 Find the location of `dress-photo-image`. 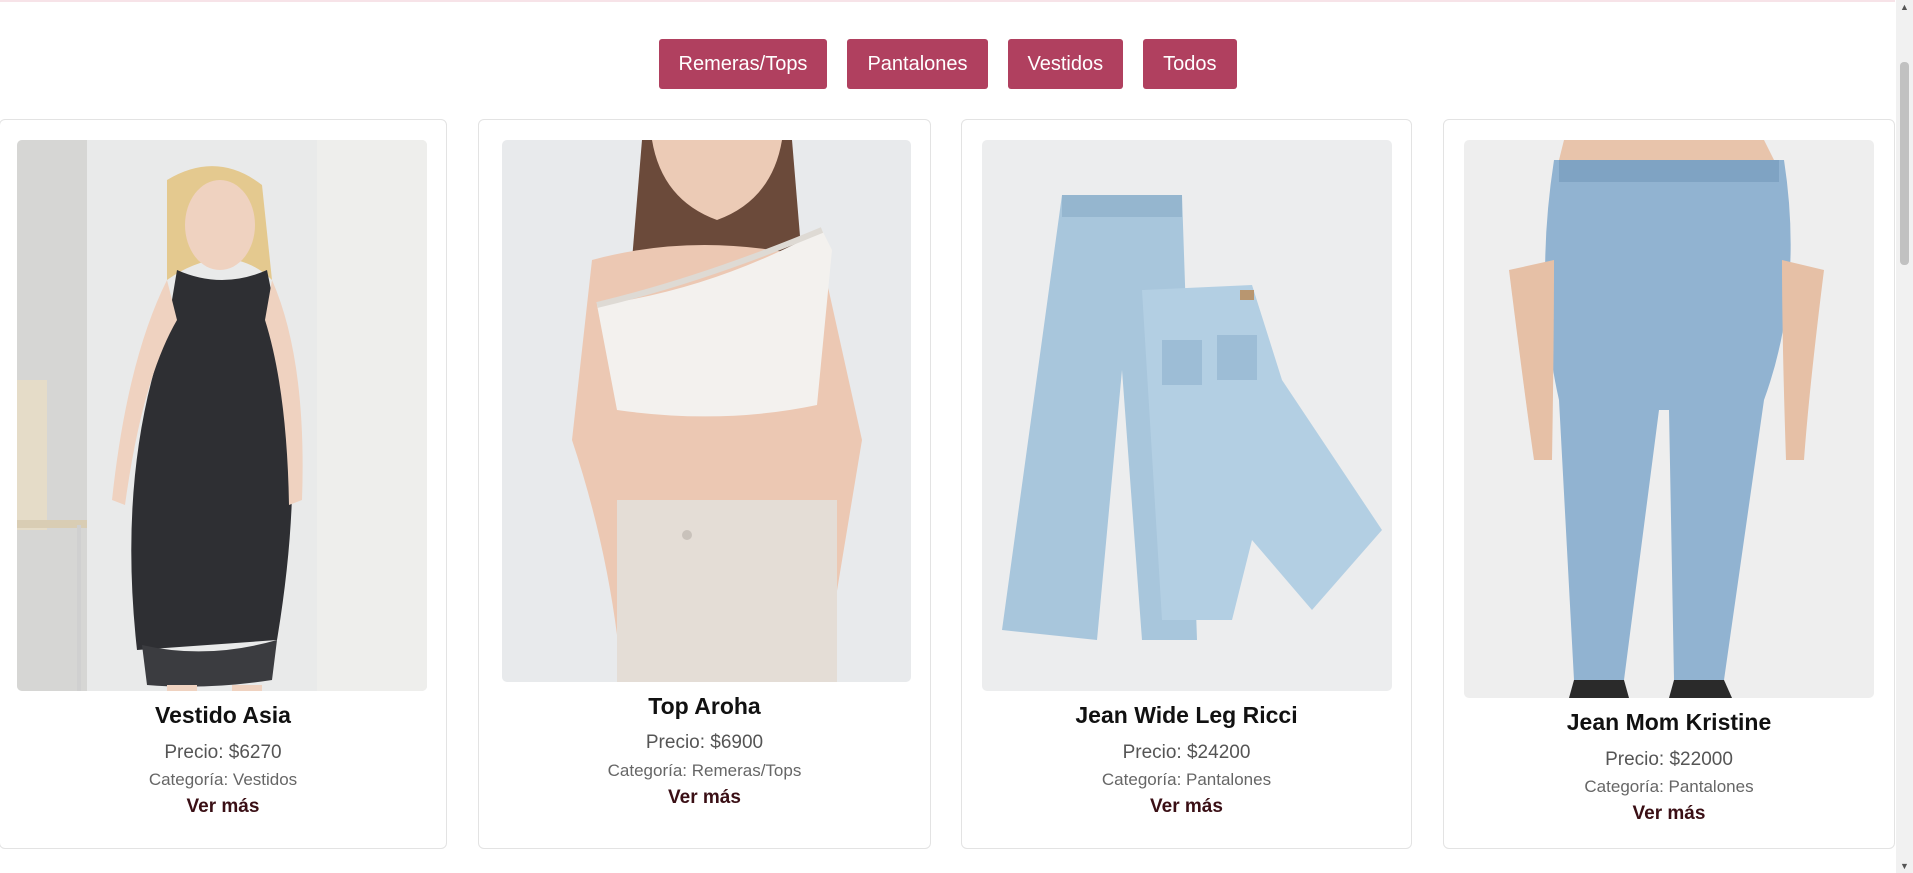

dress-photo-image is located at coordinates (222, 415).